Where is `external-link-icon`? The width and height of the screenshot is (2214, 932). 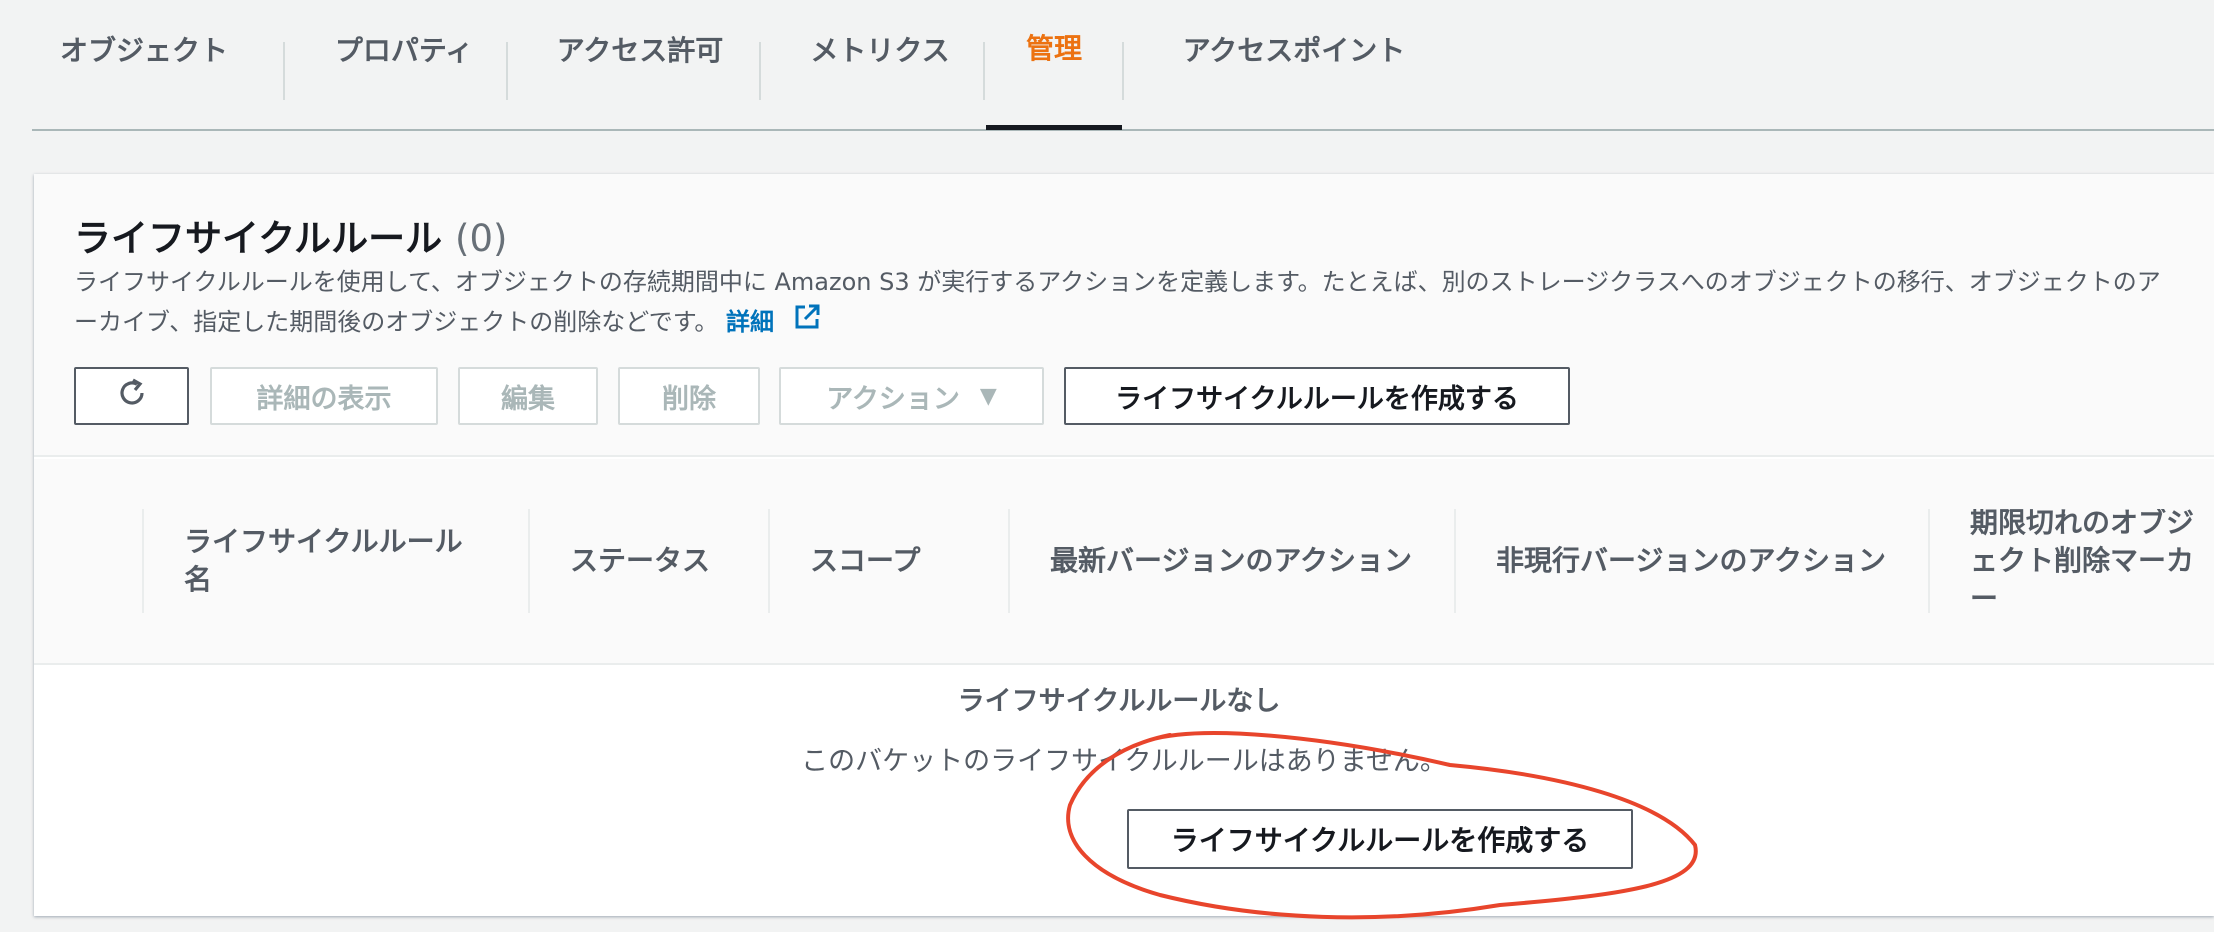 external-link-icon is located at coordinates (807, 323).